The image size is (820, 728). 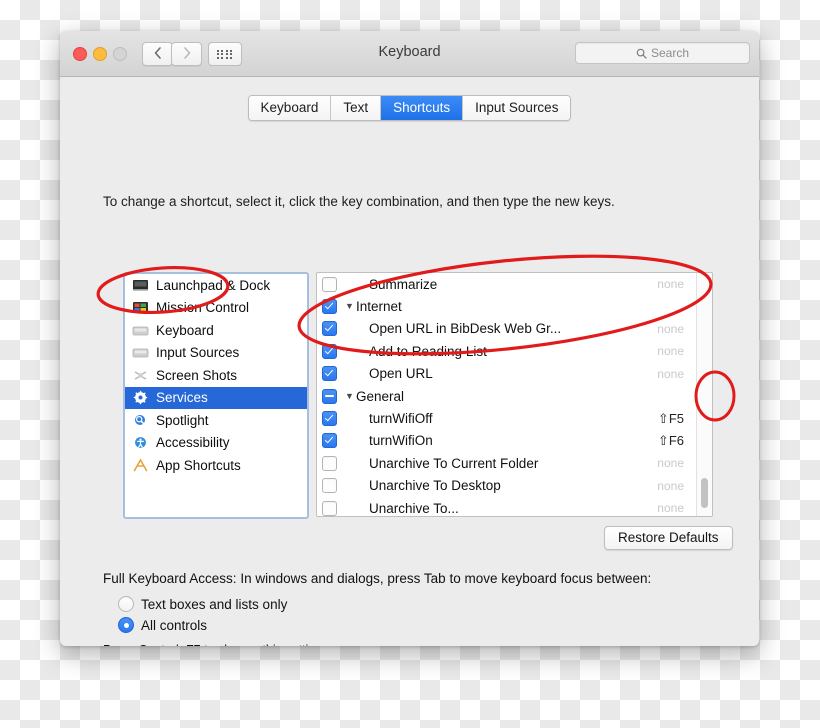 I want to click on radio-text-boxes-and-lists: Text boxes and lists only, so click(x=202, y=604).